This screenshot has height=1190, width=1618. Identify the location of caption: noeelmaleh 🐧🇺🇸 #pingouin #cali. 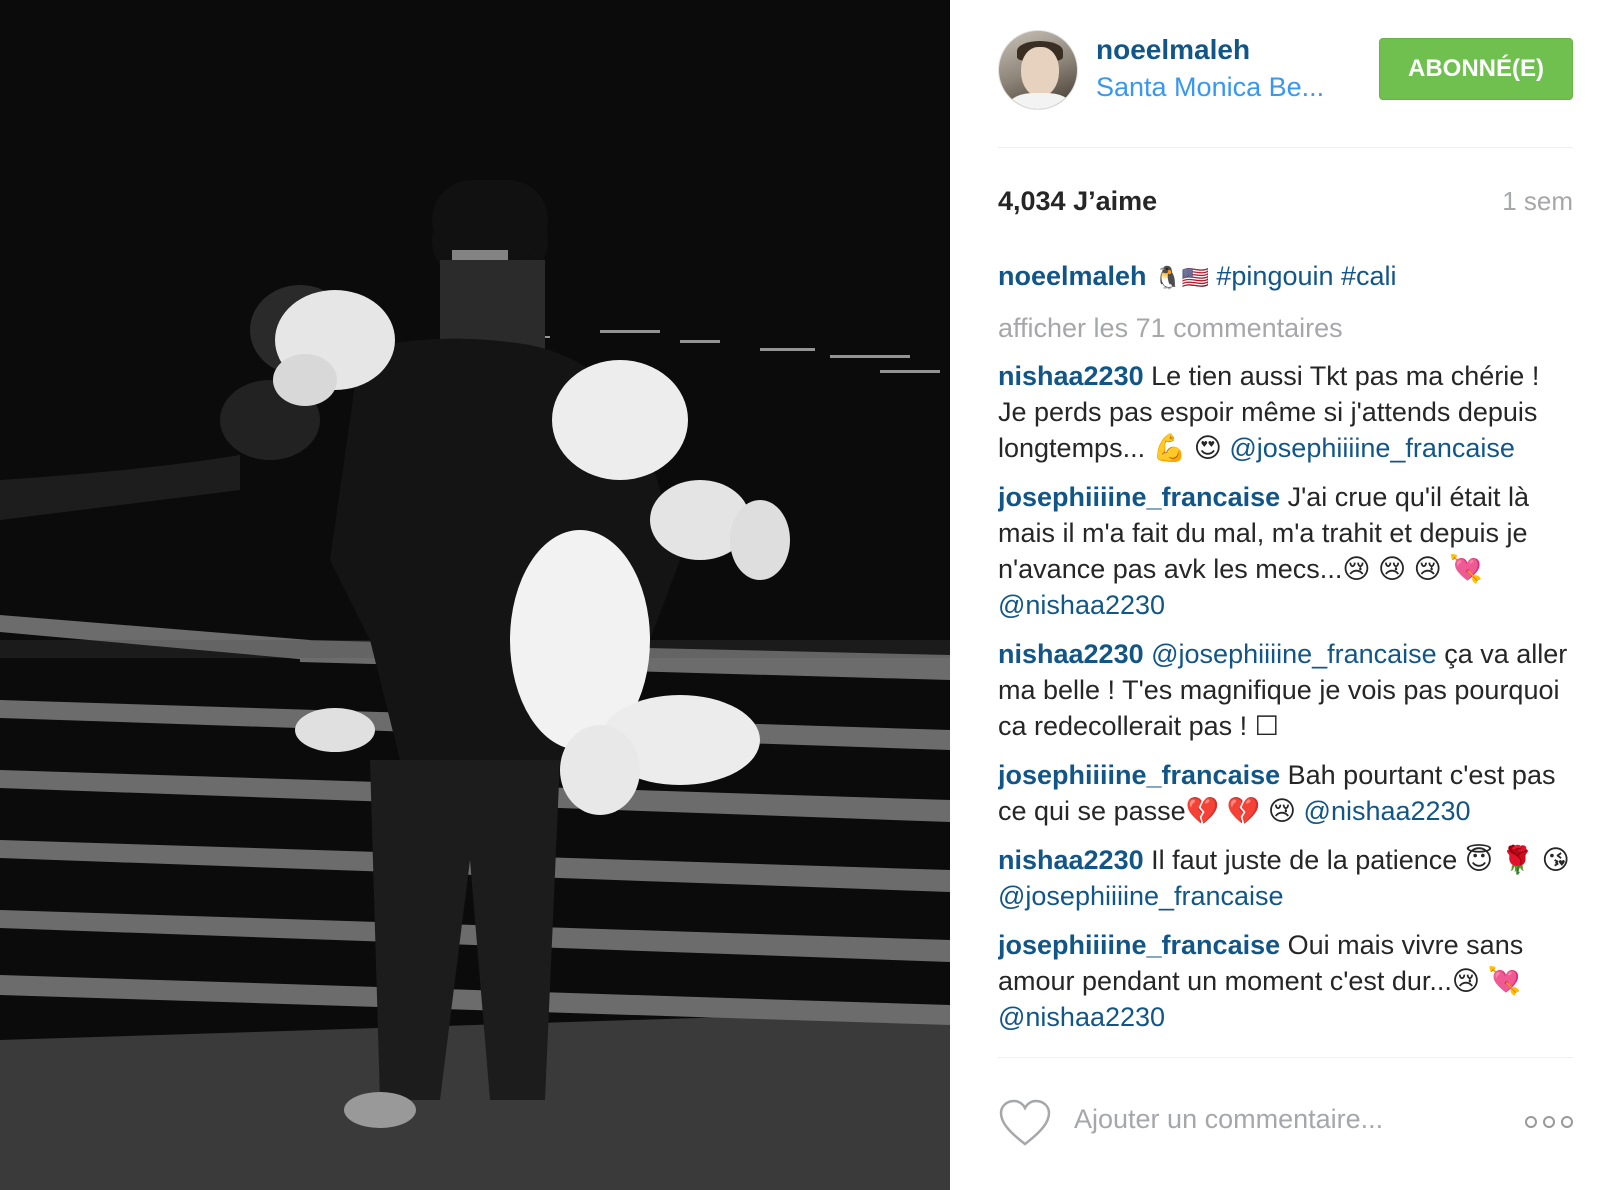
(1285, 277).